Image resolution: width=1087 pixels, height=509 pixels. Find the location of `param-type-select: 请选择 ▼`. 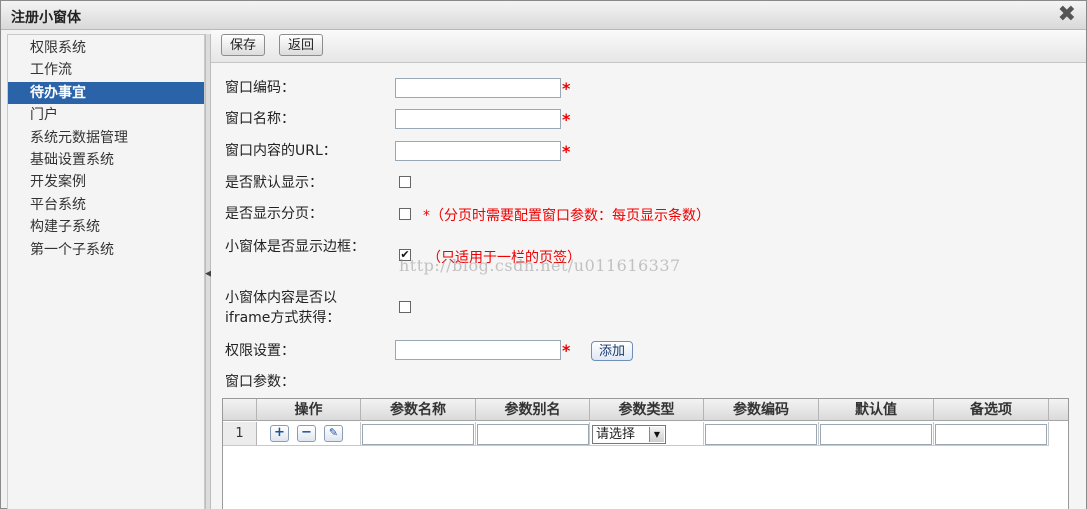

param-type-select: 请选择 ▼ is located at coordinates (629, 434).